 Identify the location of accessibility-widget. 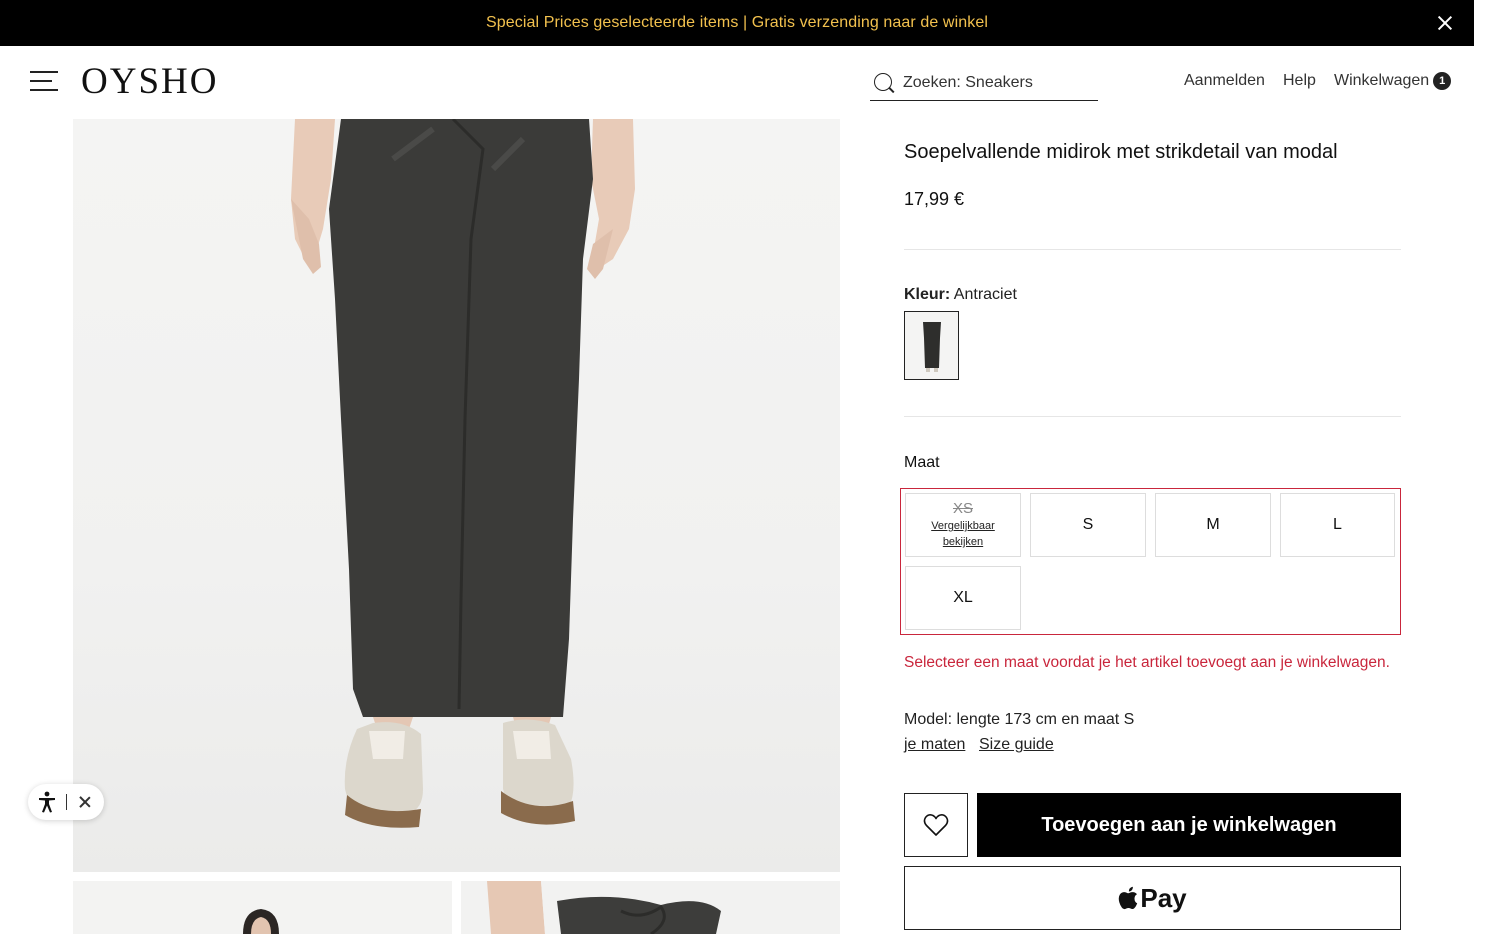
(66, 802).